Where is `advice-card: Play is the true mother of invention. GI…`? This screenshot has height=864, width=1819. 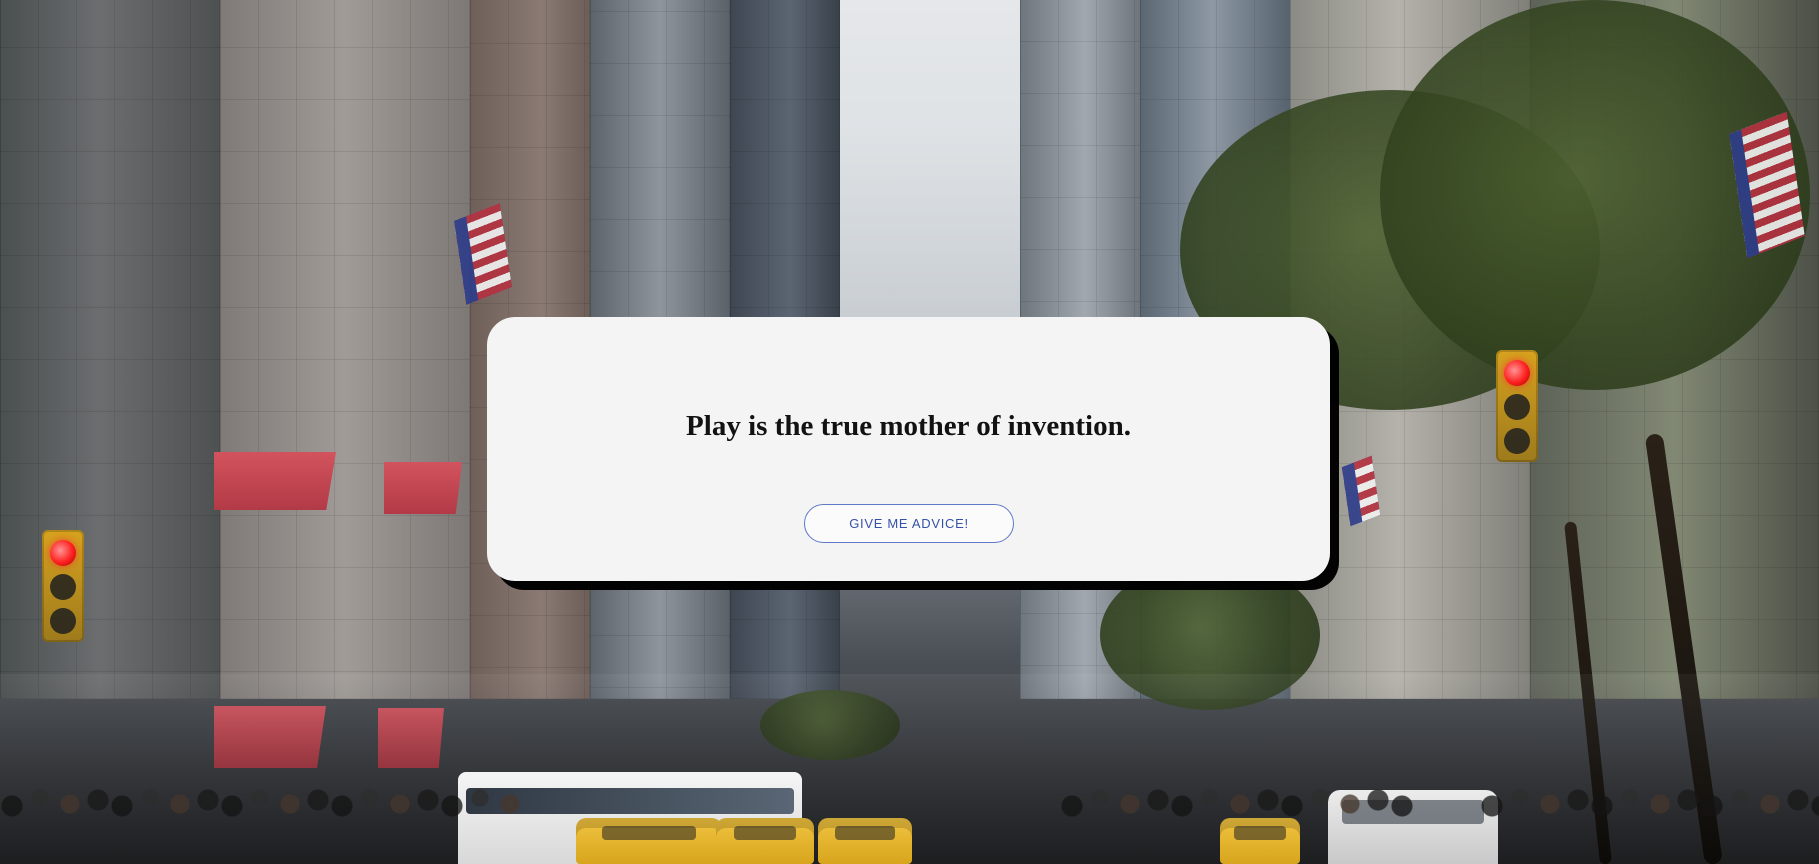
advice-card: Play is the true mother of invention. GI… is located at coordinates (908, 449).